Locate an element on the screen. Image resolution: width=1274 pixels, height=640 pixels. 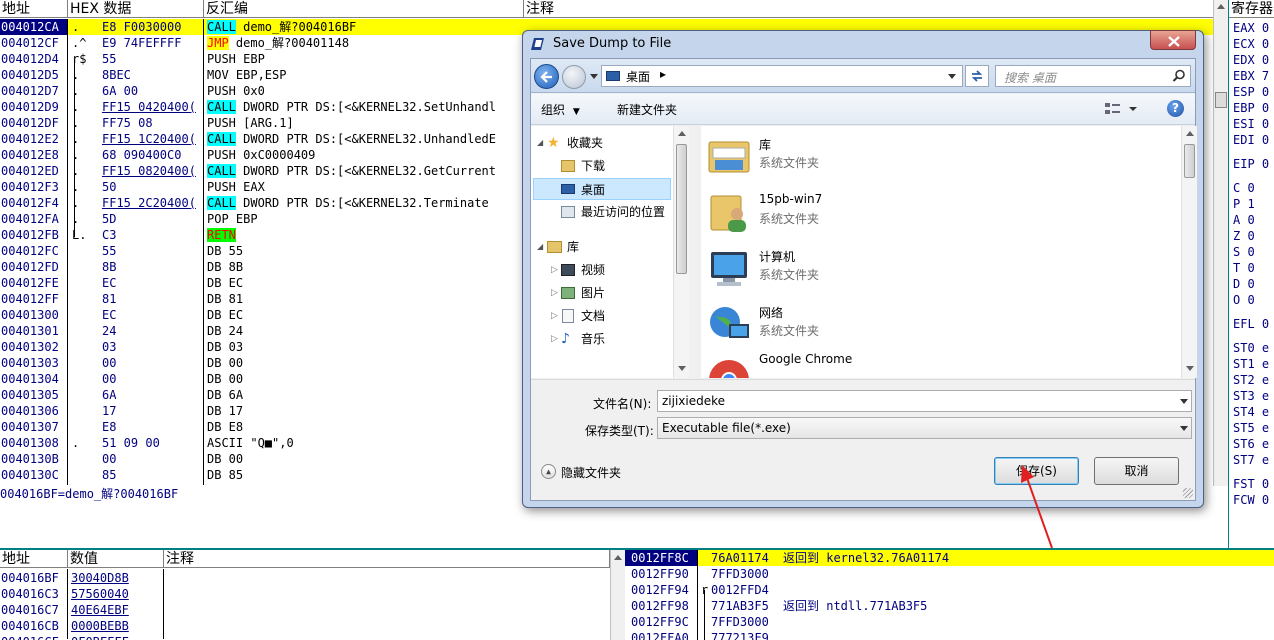
stack-row: 0012FF90 7FFD3000 is located at coordinates (949, 574).